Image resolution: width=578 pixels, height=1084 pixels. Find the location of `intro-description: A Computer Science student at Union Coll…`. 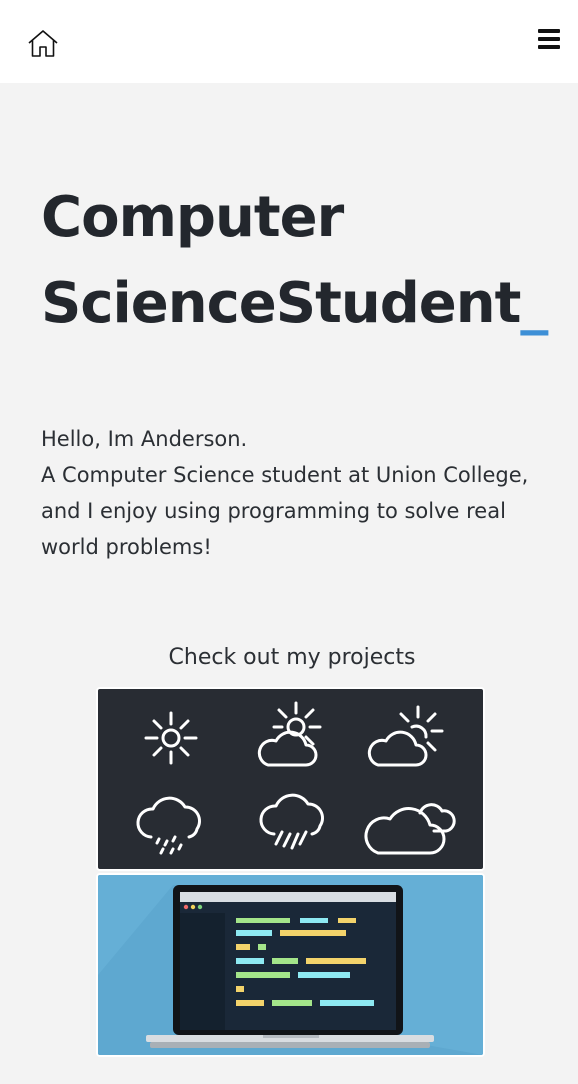

intro-description: A Computer Science student at Union Coll… is located at coordinates (285, 511).